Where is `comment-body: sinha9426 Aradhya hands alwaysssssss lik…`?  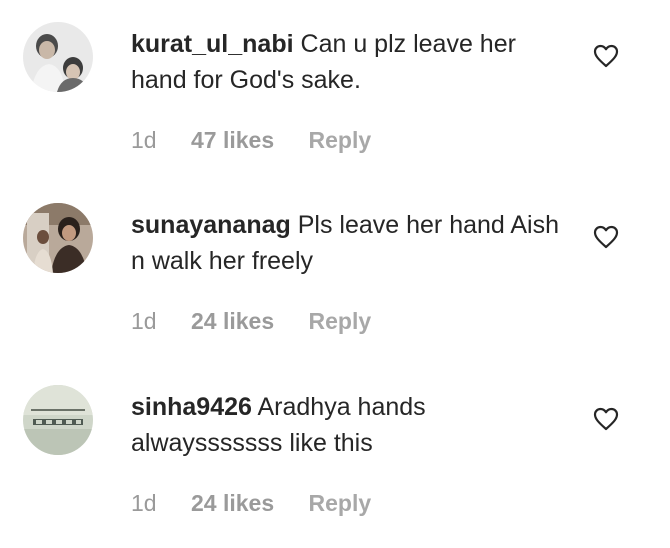
comment-body: sinha9426 Aradhya hands alwaysssssss lik… is located at coordinates (351, 425).